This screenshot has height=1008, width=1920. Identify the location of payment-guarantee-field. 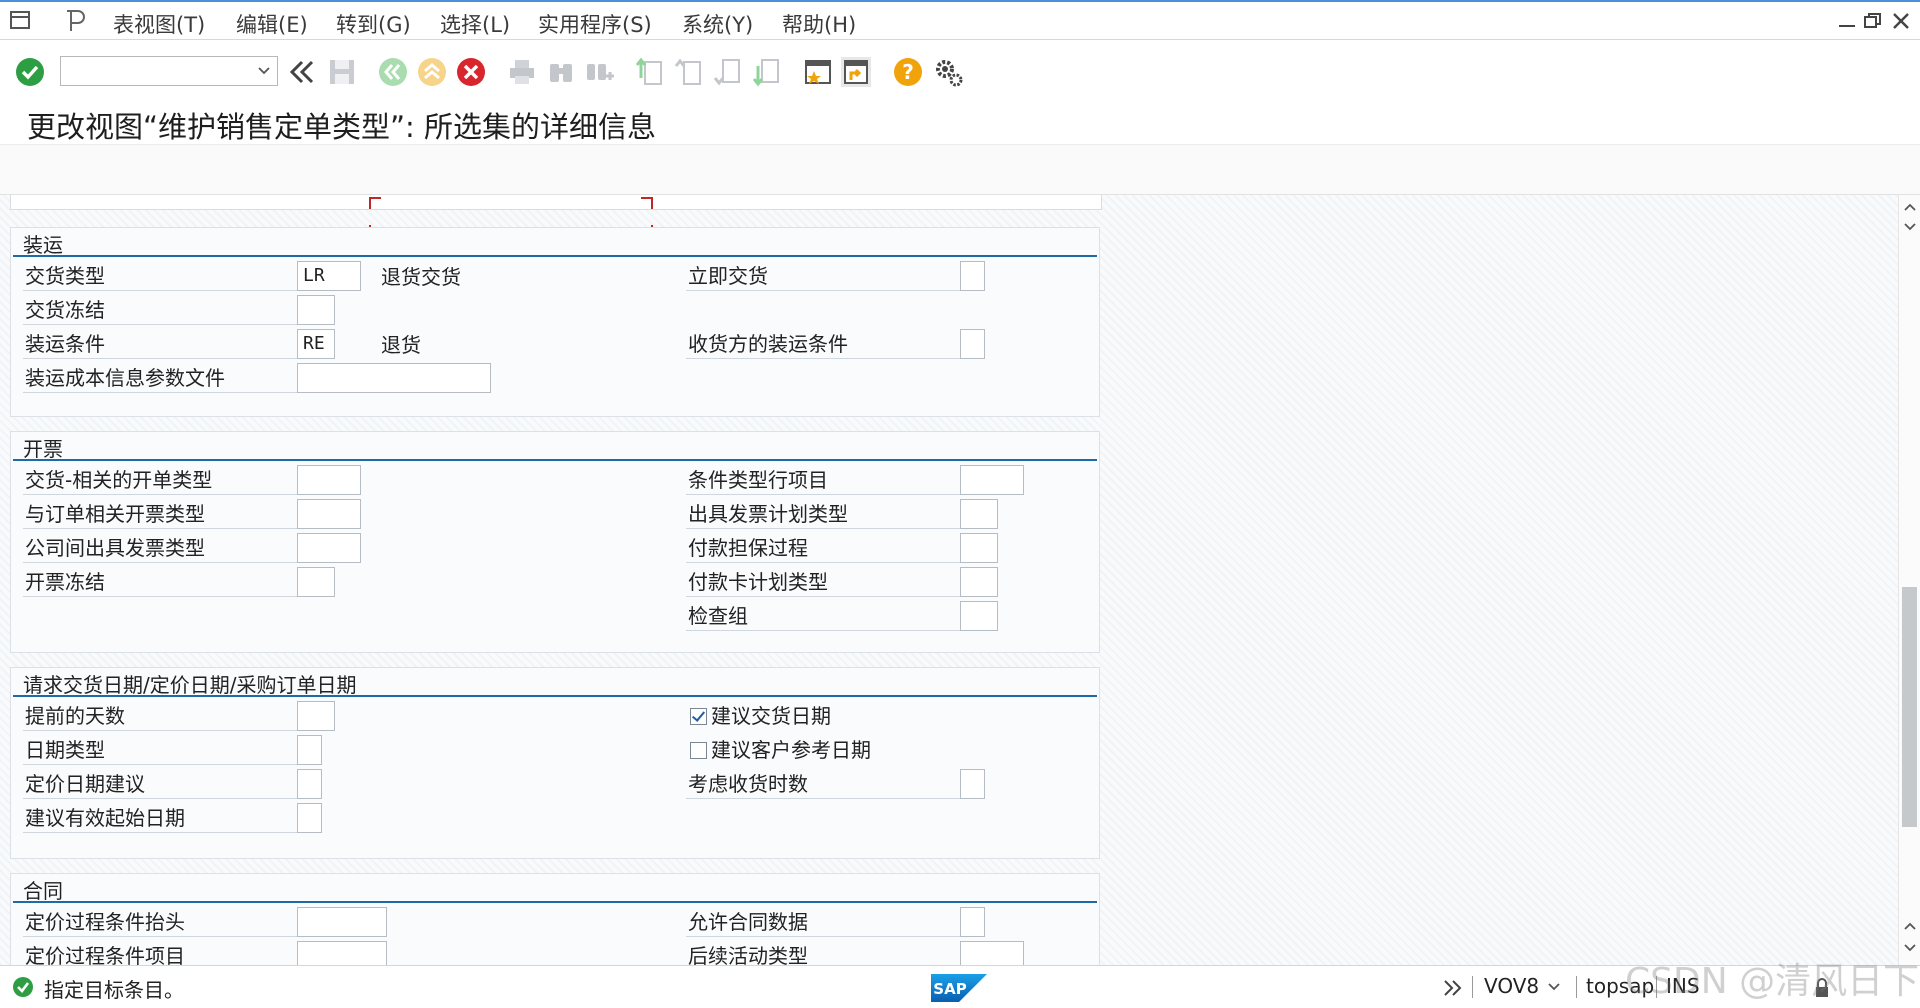
(979, 548).